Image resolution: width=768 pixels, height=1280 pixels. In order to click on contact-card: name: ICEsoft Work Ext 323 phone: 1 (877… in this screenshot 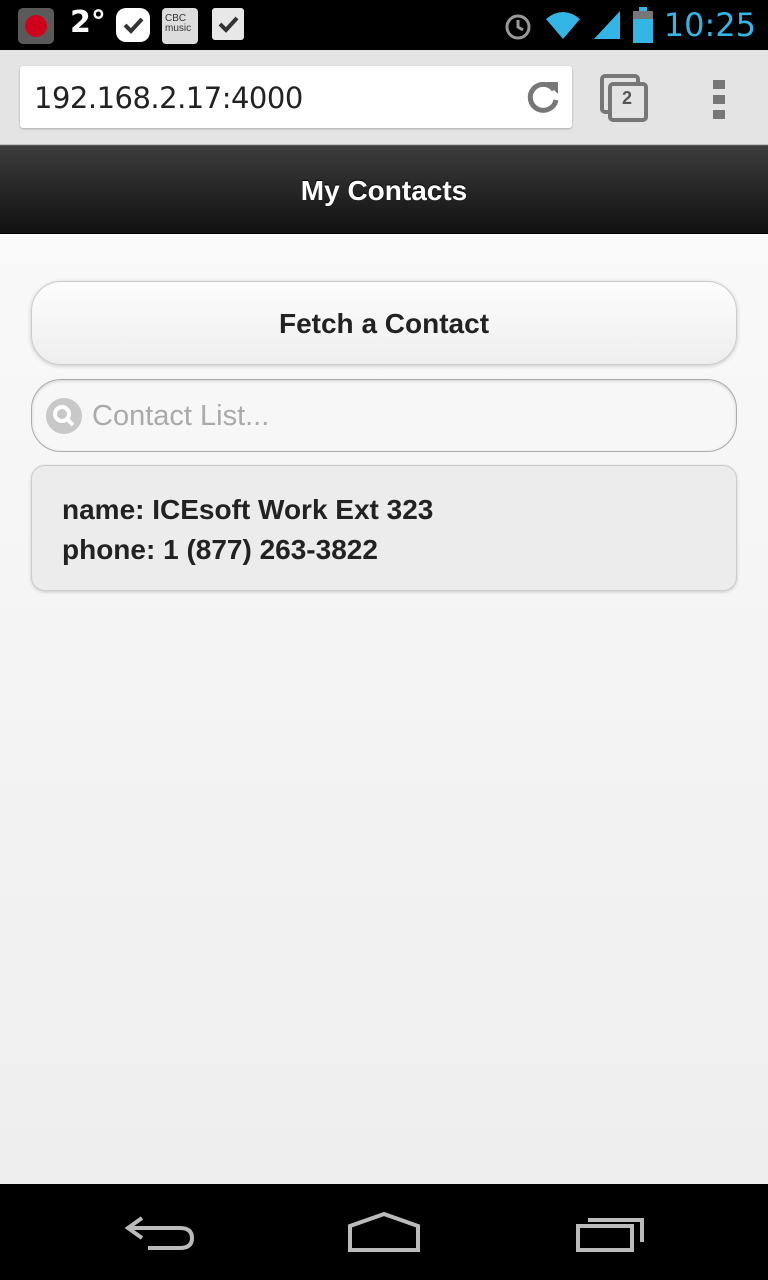, I will do `click(384, 528)`.